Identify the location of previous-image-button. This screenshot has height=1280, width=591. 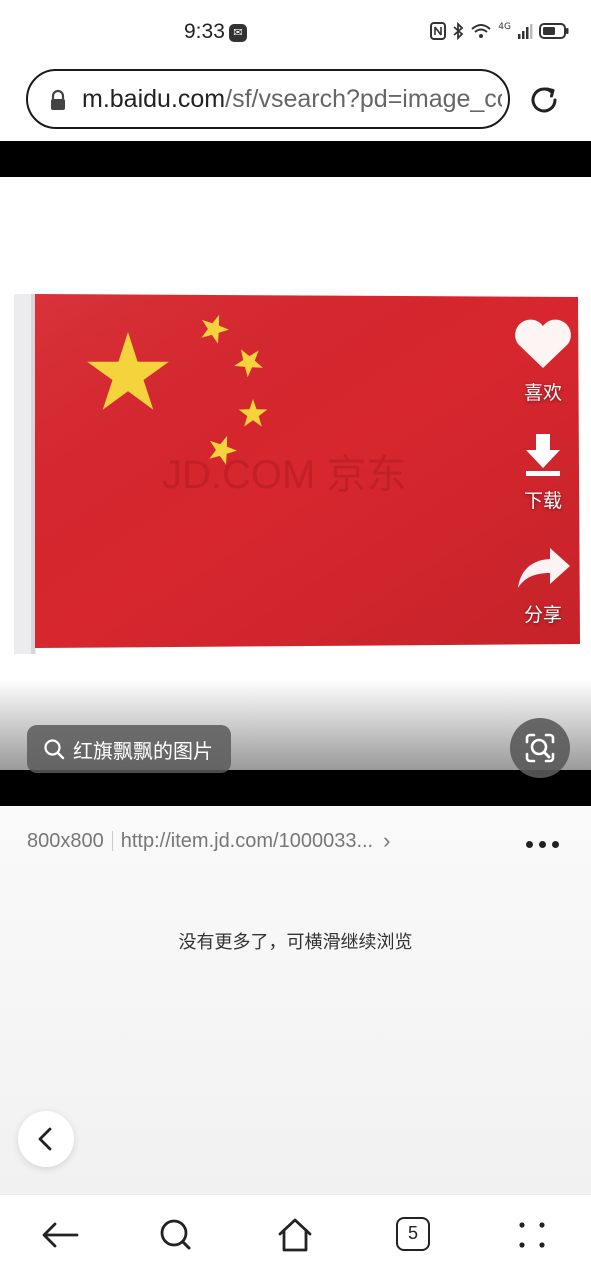
(46, 1139).